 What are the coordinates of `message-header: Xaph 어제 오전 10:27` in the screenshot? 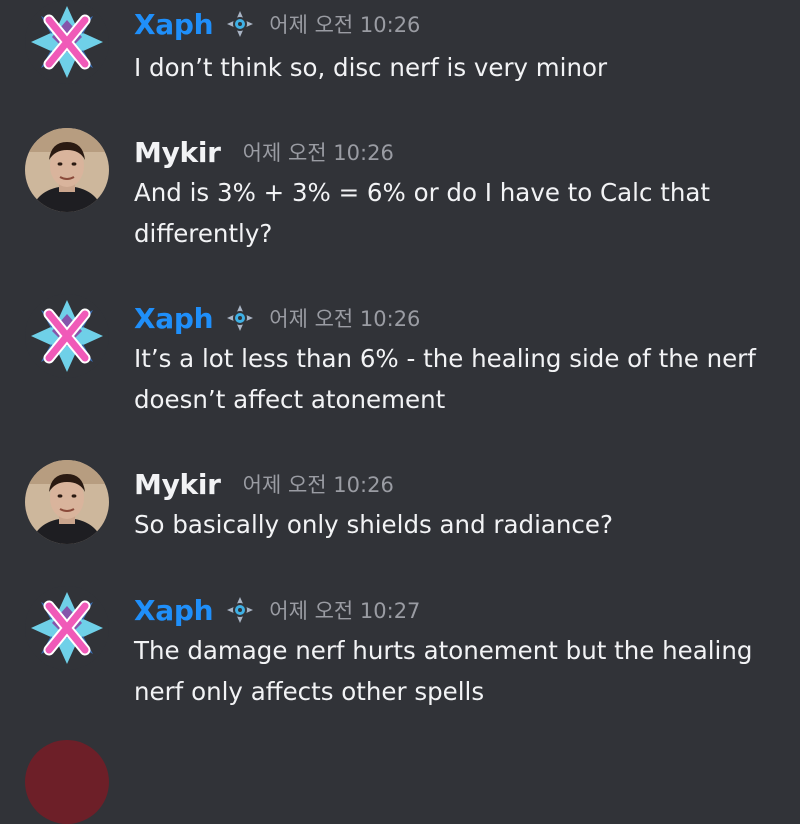 It's located at (277, 610).